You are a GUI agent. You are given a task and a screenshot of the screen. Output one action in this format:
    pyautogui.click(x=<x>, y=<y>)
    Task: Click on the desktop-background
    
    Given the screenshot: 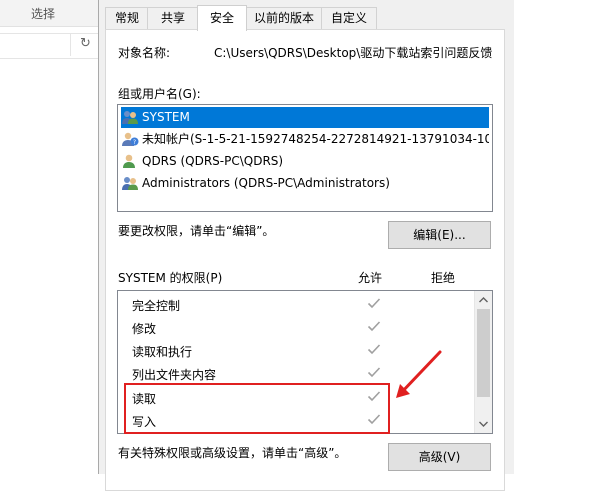 What is the action you would take?
    pyautogui.click(x=557, y=237)
    